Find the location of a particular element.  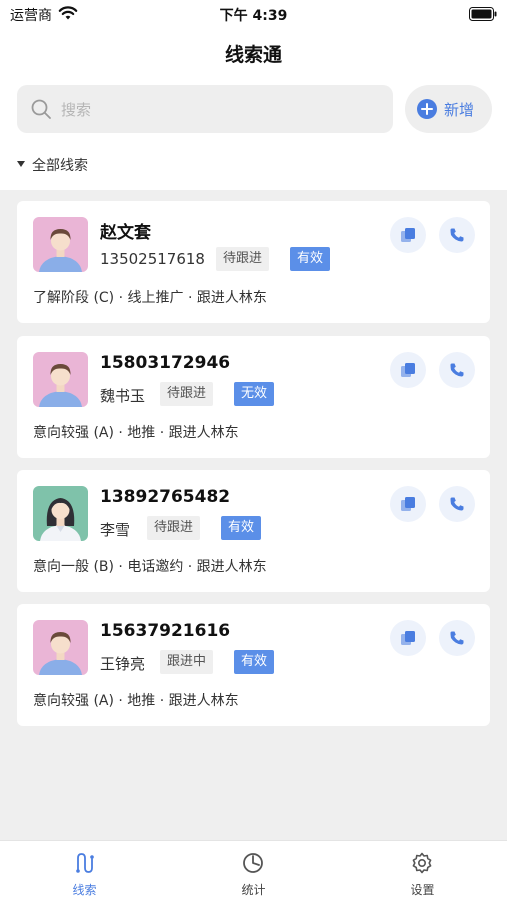

tab-statistics: 统计 is located at coordinates (253, 870).